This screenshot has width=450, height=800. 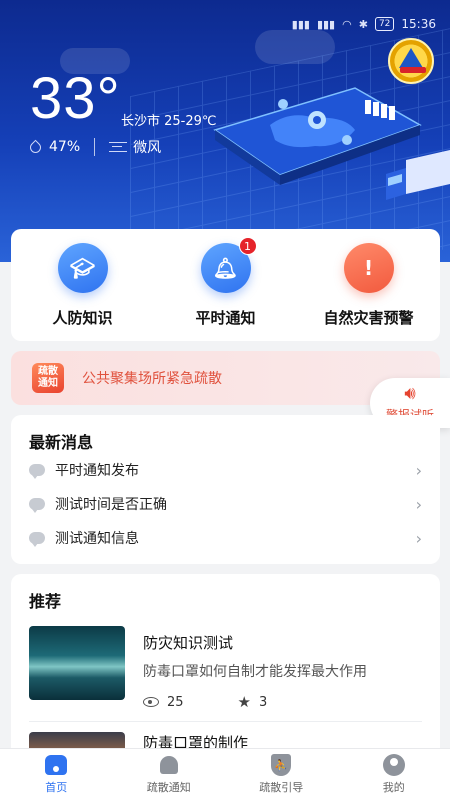 I want to click on disaster-warning-button: ! 自然灾害预警, so click(x=369, y=285).